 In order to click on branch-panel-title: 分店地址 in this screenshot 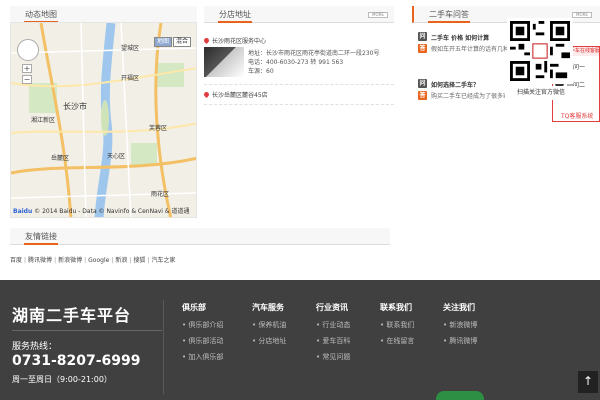, I will do `click(235, 14)`.